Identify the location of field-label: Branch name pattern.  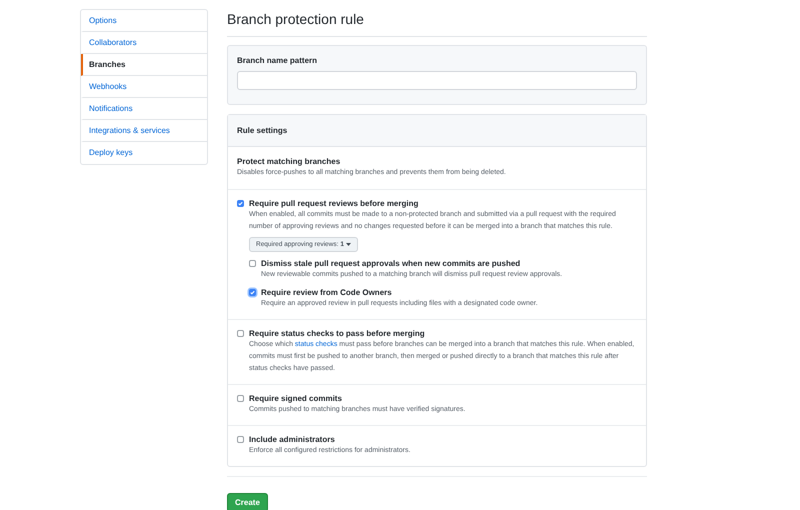
(277, 60).